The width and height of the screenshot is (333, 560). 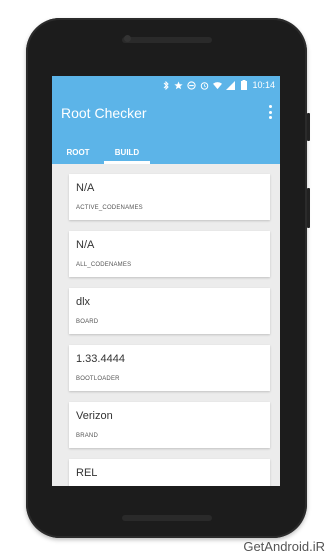 What do you see at coordinates (166, 518) in the screenshot?
I see `bottom-speaker` at bounding box center [166, 518].